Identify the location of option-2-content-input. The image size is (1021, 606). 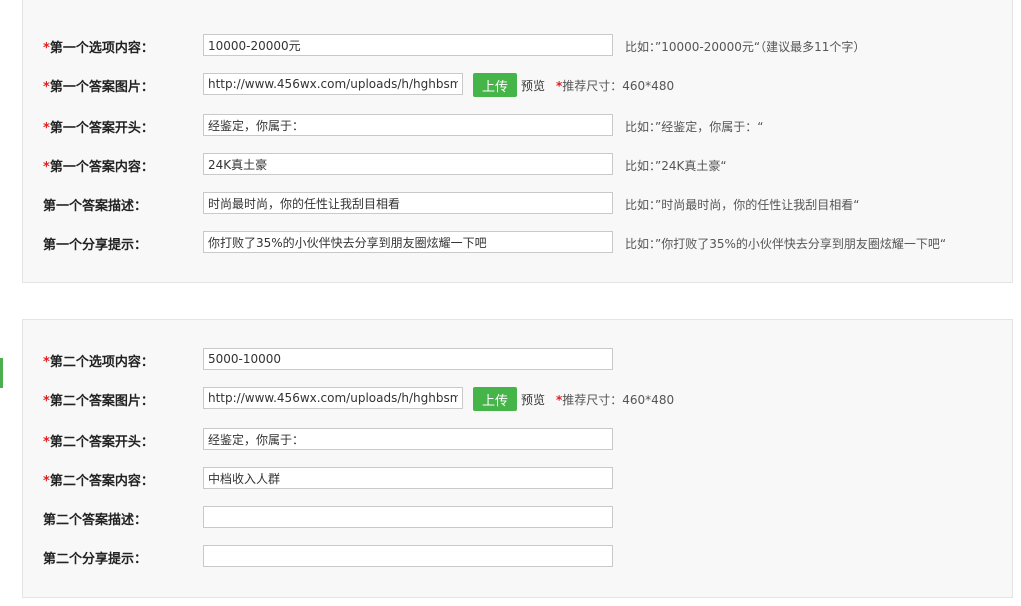
(408, 359).